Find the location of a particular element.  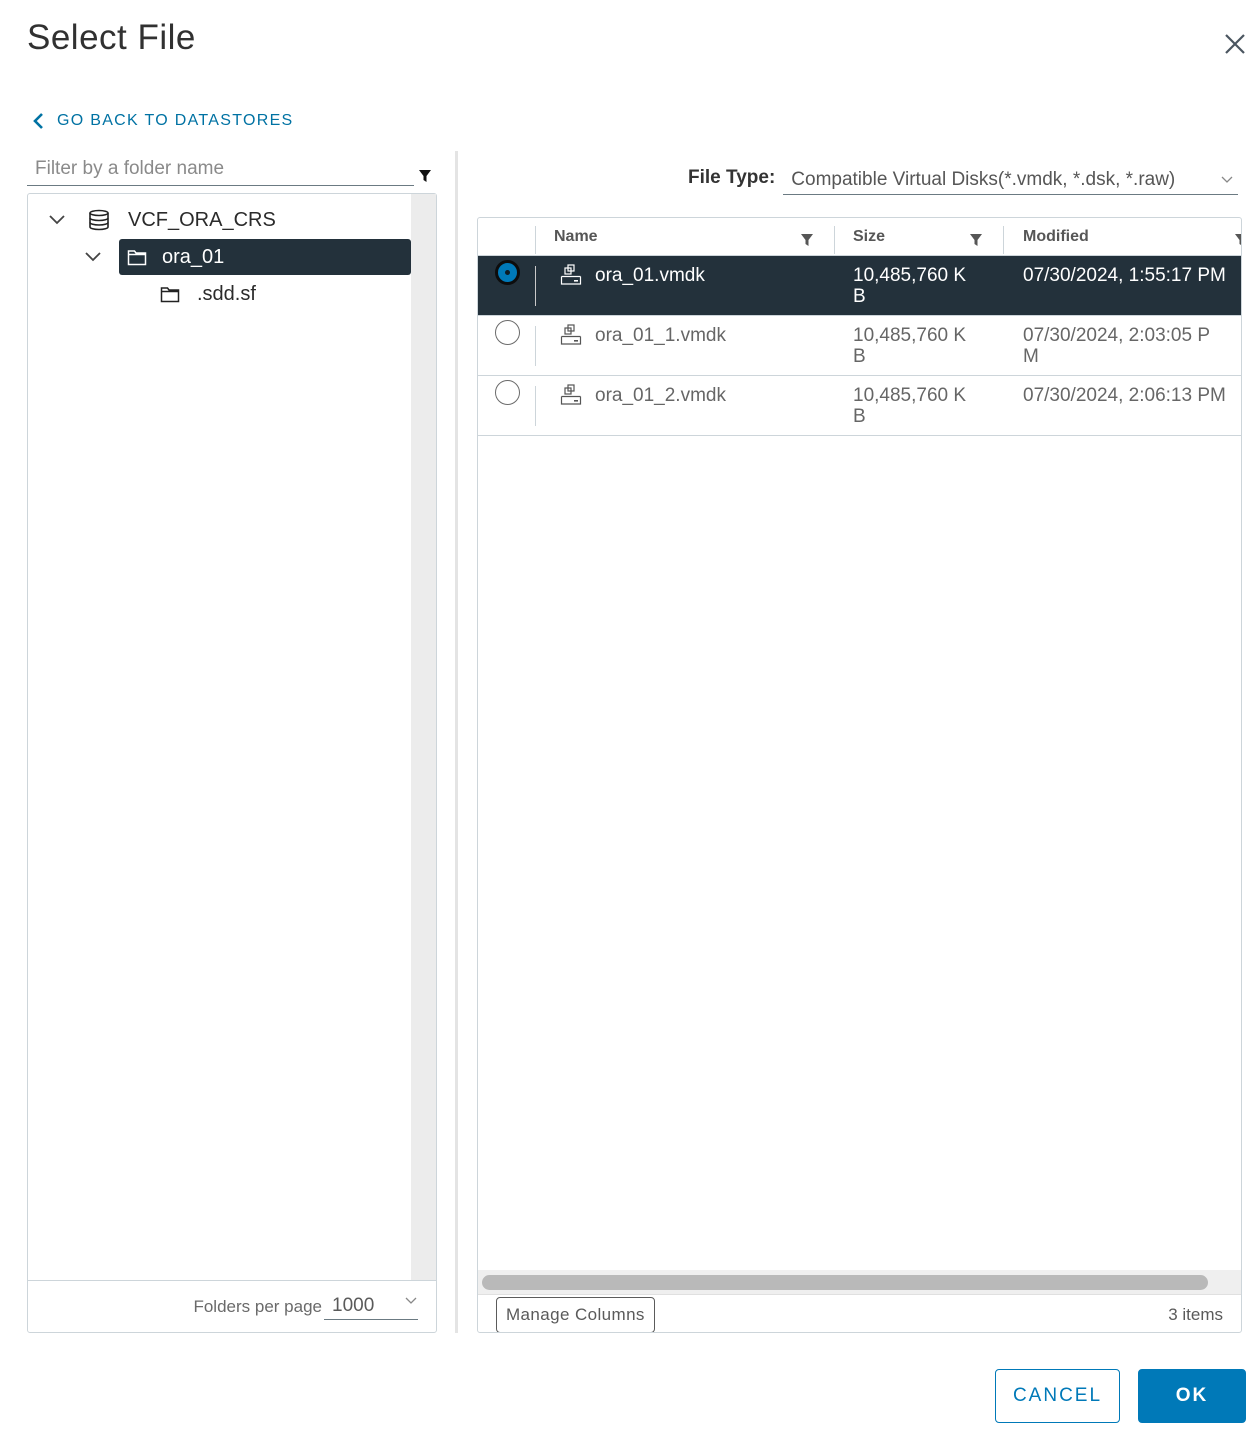

folders-per-page-value: 1000 is located at coordinates (353, 1305).